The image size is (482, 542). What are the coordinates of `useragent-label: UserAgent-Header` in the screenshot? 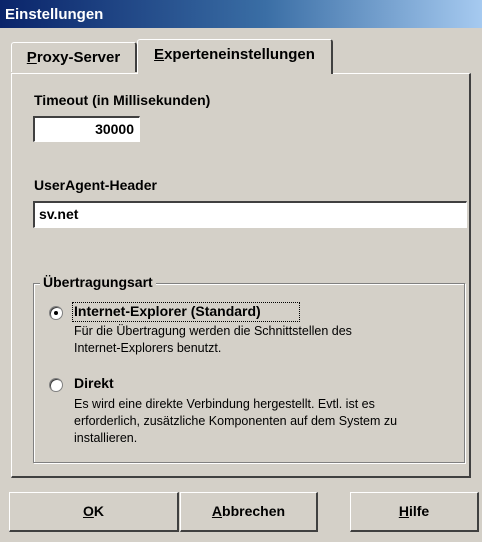 It's located at (95, 185).